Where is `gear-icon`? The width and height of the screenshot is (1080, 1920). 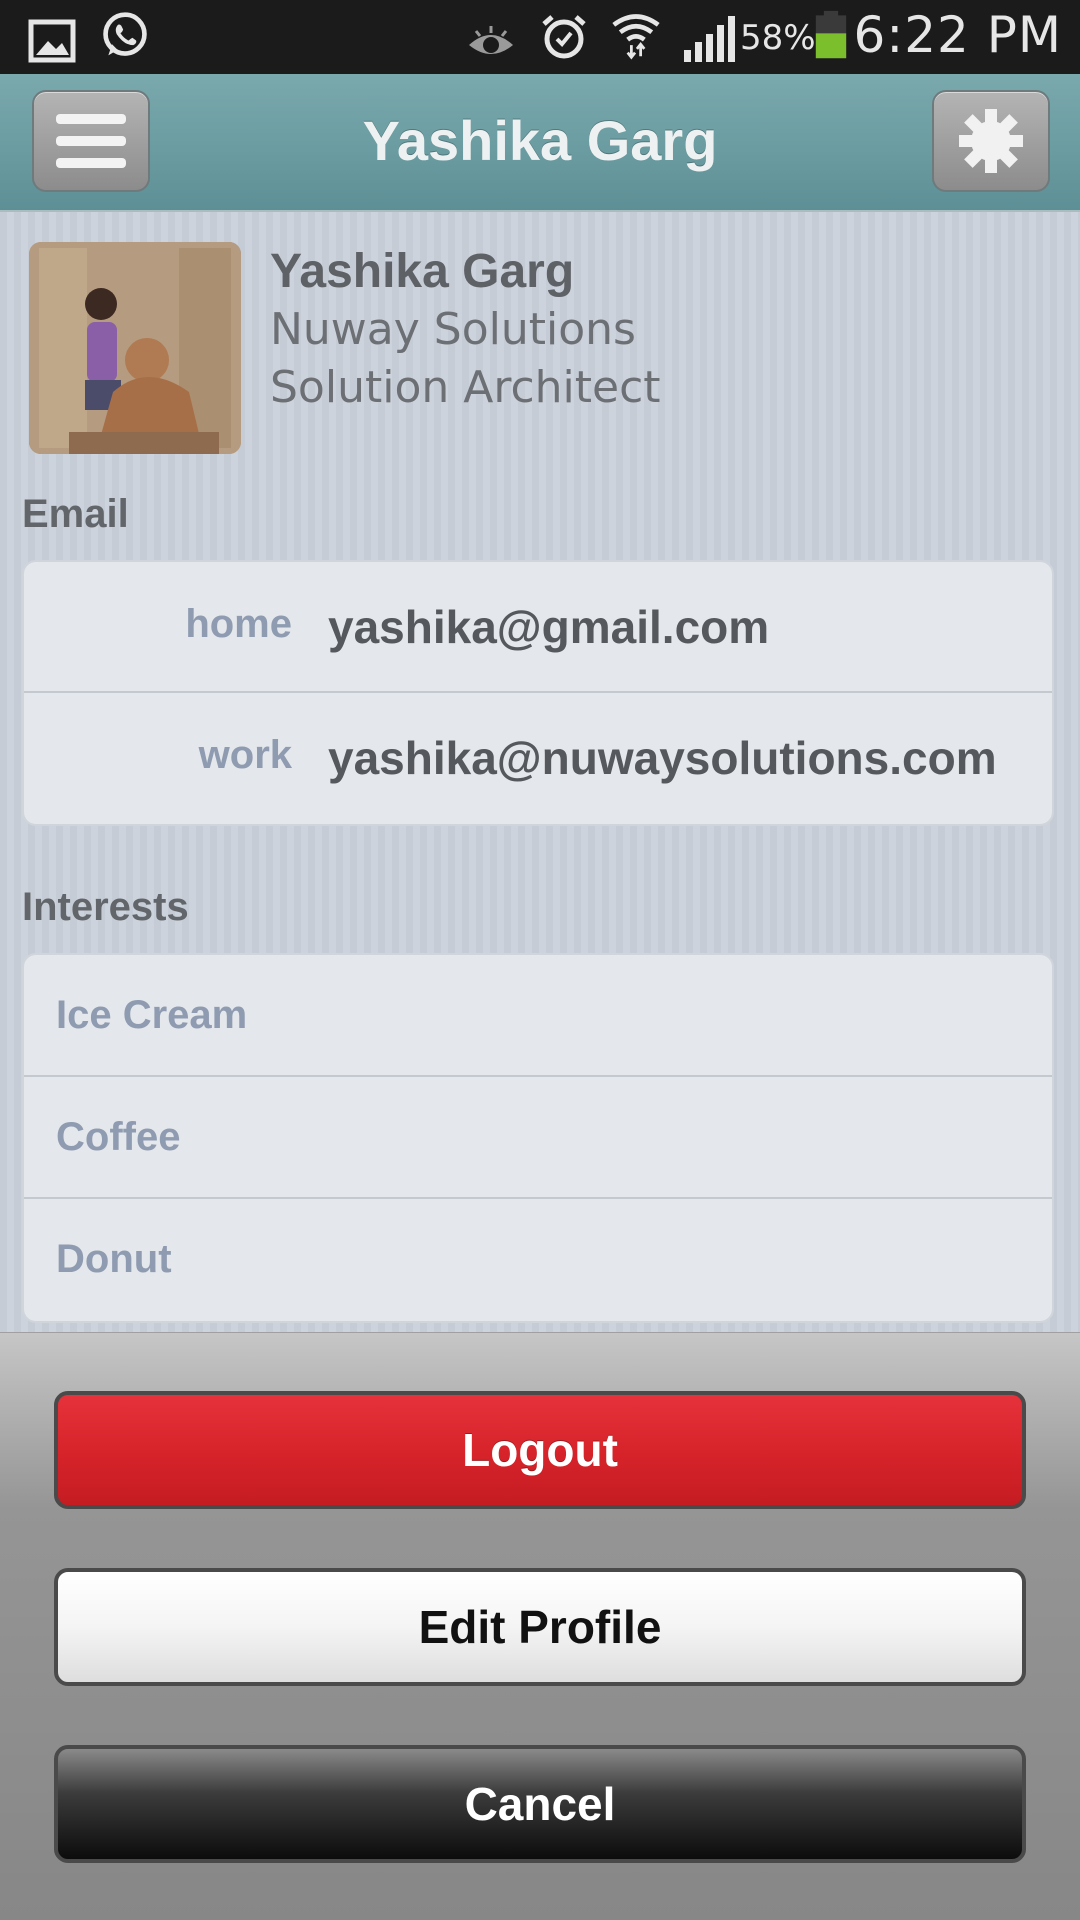 gear-icon is located at coordinates (991, 141).